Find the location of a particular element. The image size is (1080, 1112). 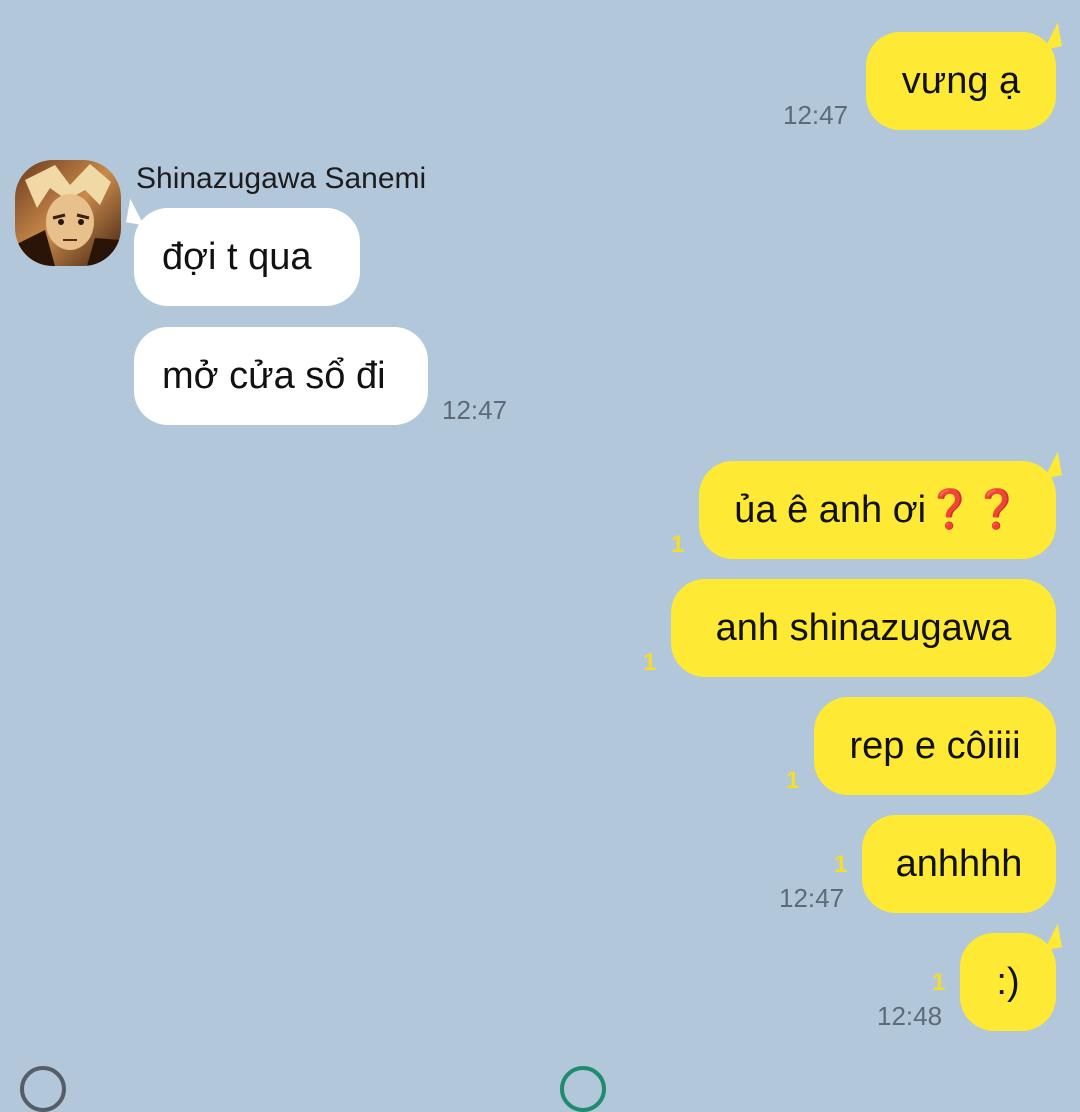

message-bubble-sent: rep e côiiii is located at coordinates (935, 746).